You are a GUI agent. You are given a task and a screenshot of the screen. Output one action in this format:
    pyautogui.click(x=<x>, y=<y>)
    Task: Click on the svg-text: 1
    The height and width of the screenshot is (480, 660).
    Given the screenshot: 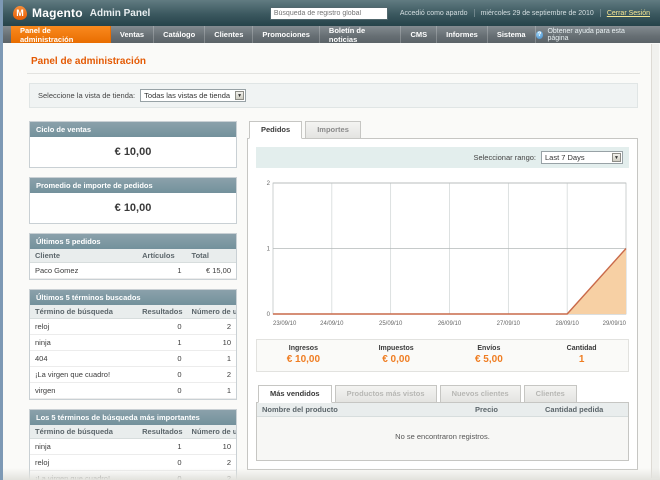 What is the action you would take?
    pyautogui.click(x=269, y=250)
    